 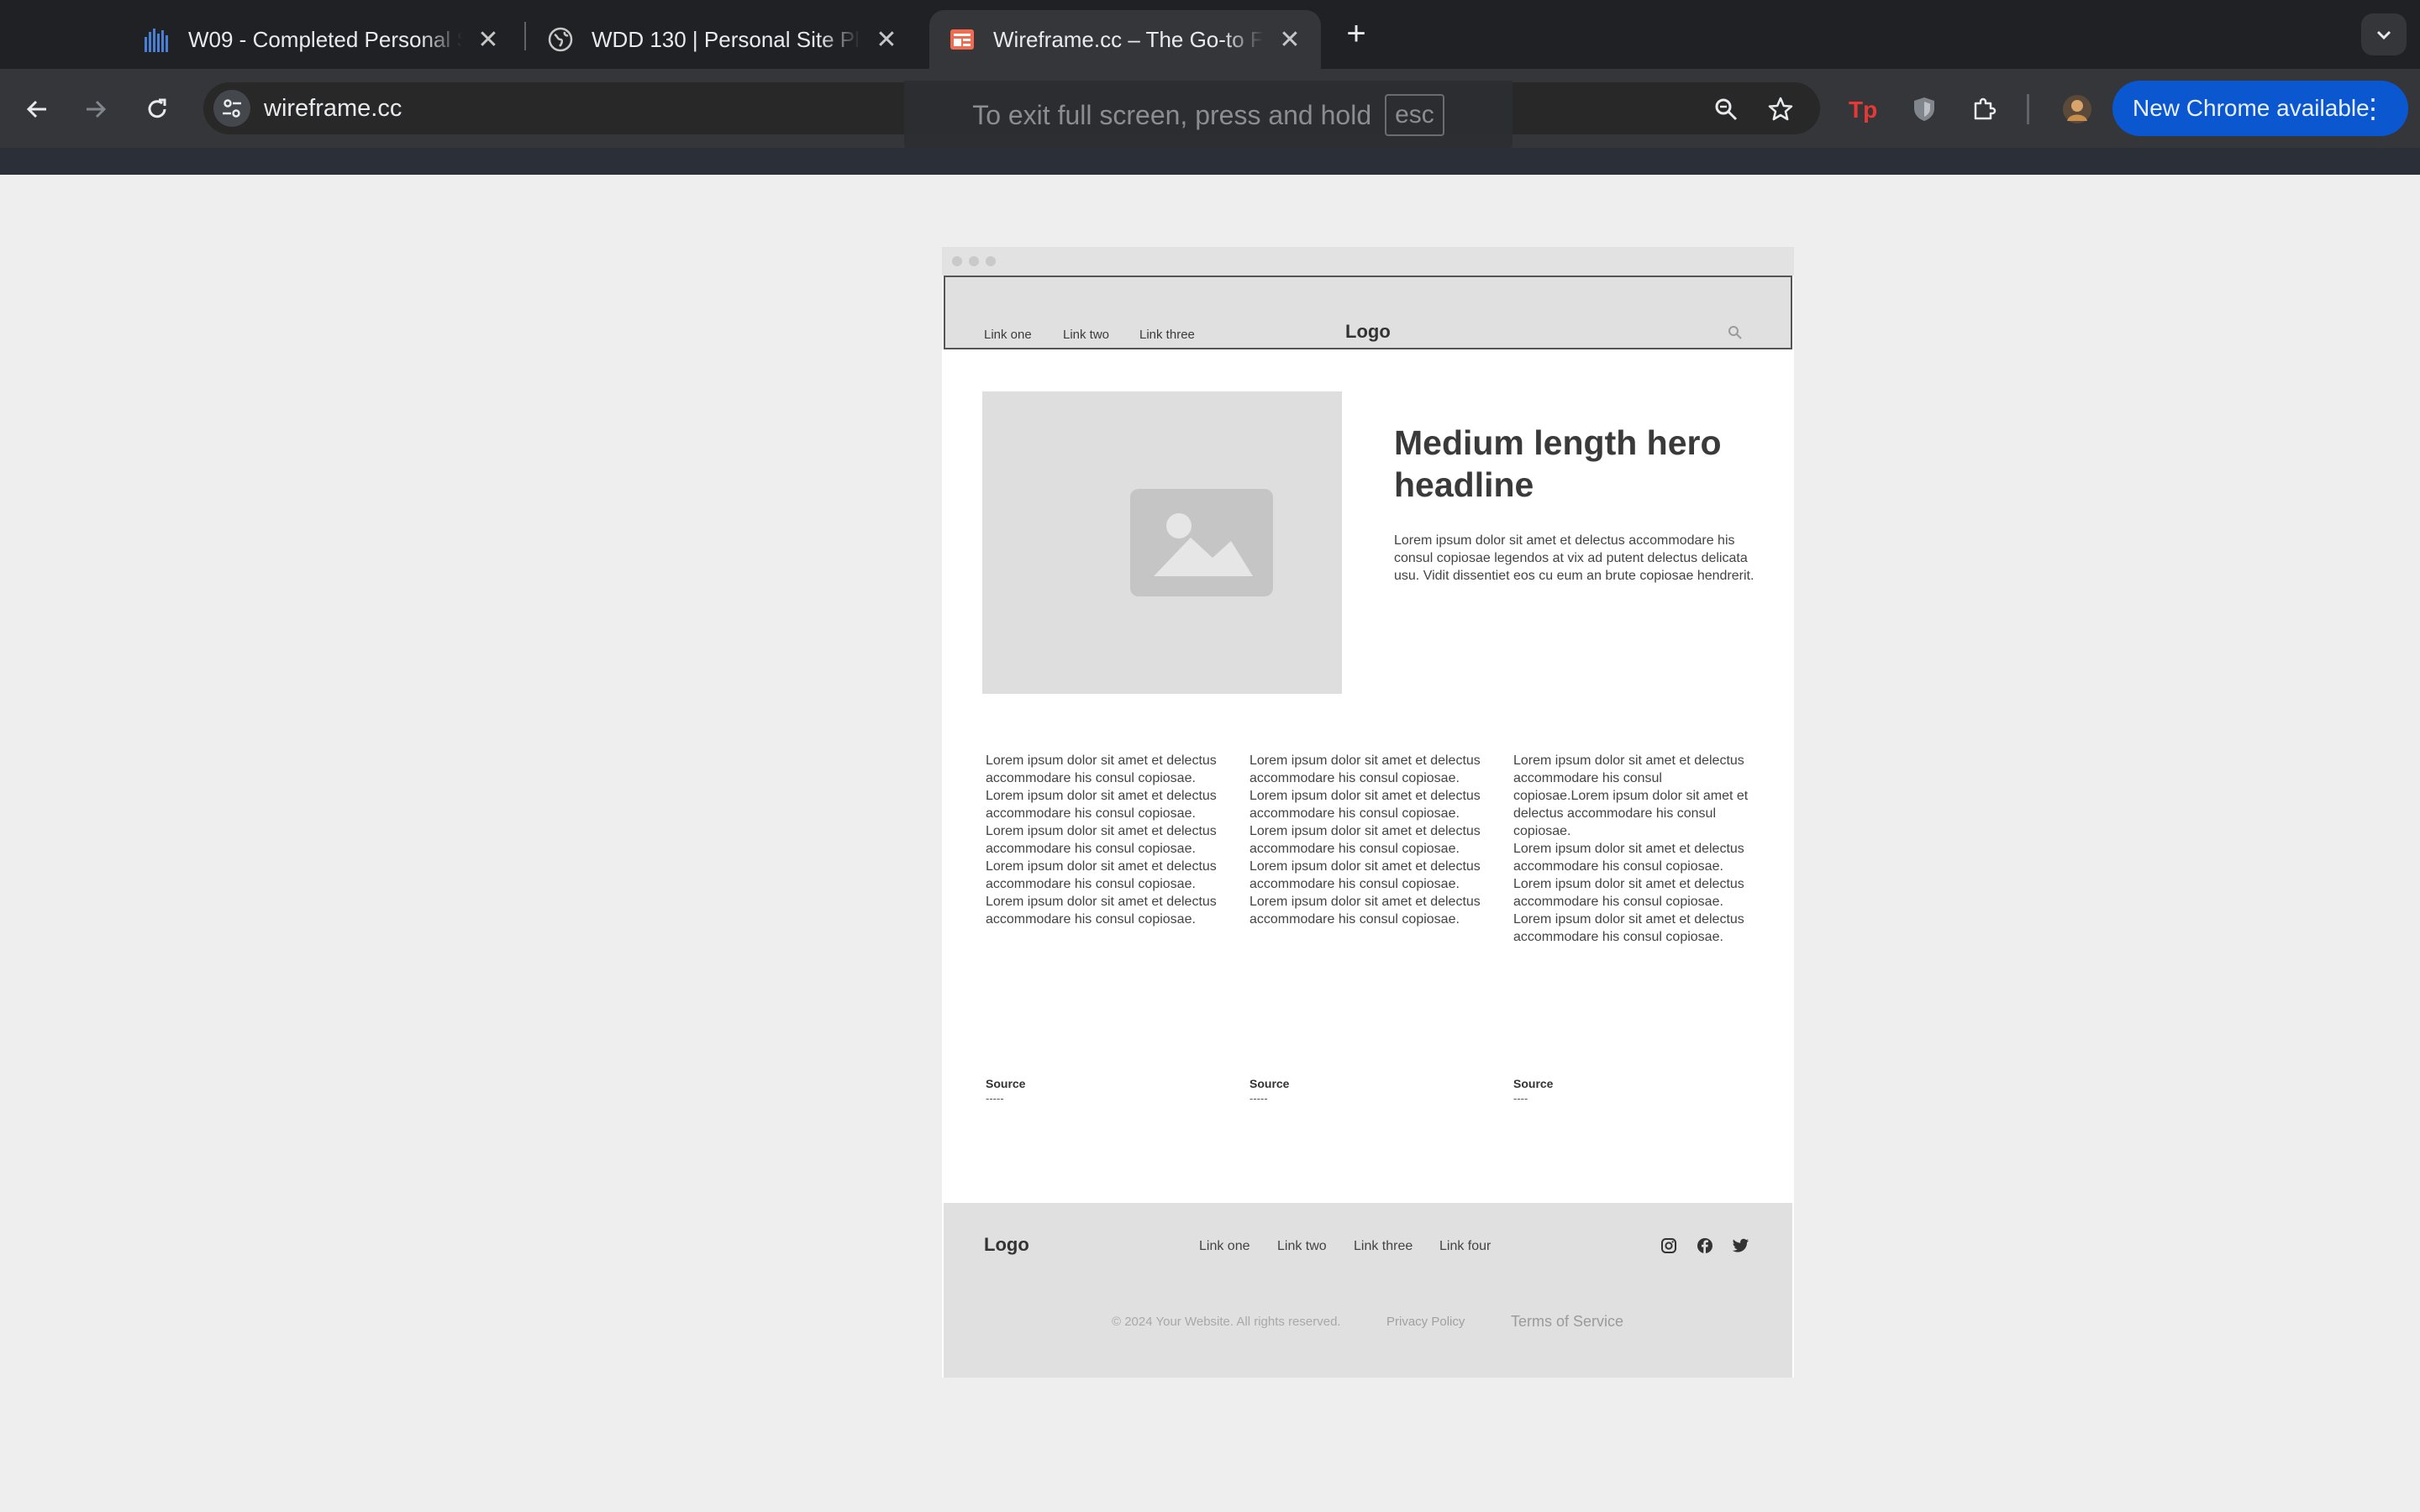 What do you see at coordinates (1985, 109) in the screenshot?
I see `extensions-puzzle-icon` at bounding box center [1985, 109].